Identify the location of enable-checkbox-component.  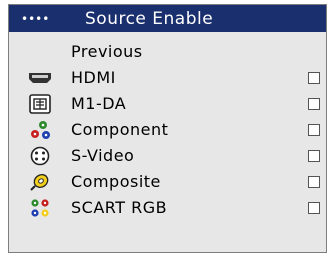
(314, 129).